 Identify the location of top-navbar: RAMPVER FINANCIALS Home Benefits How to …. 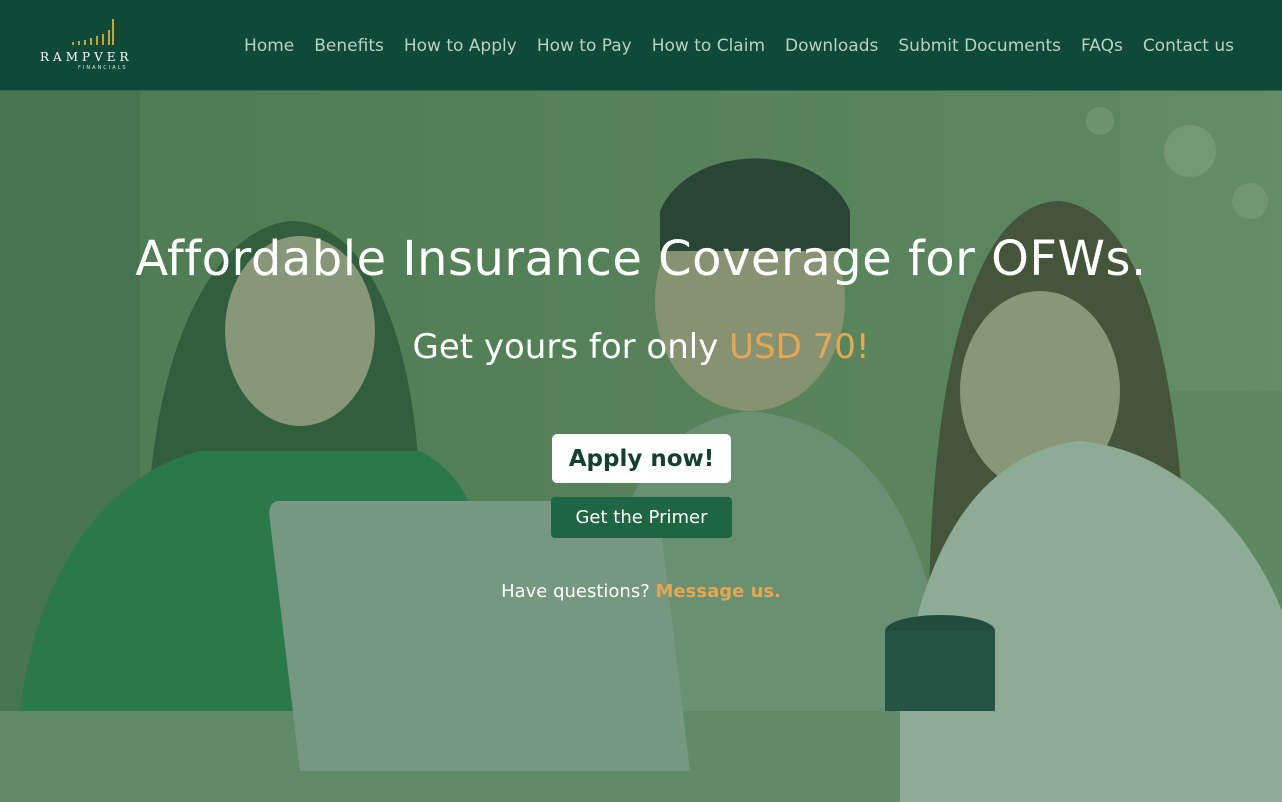
(641, 45).